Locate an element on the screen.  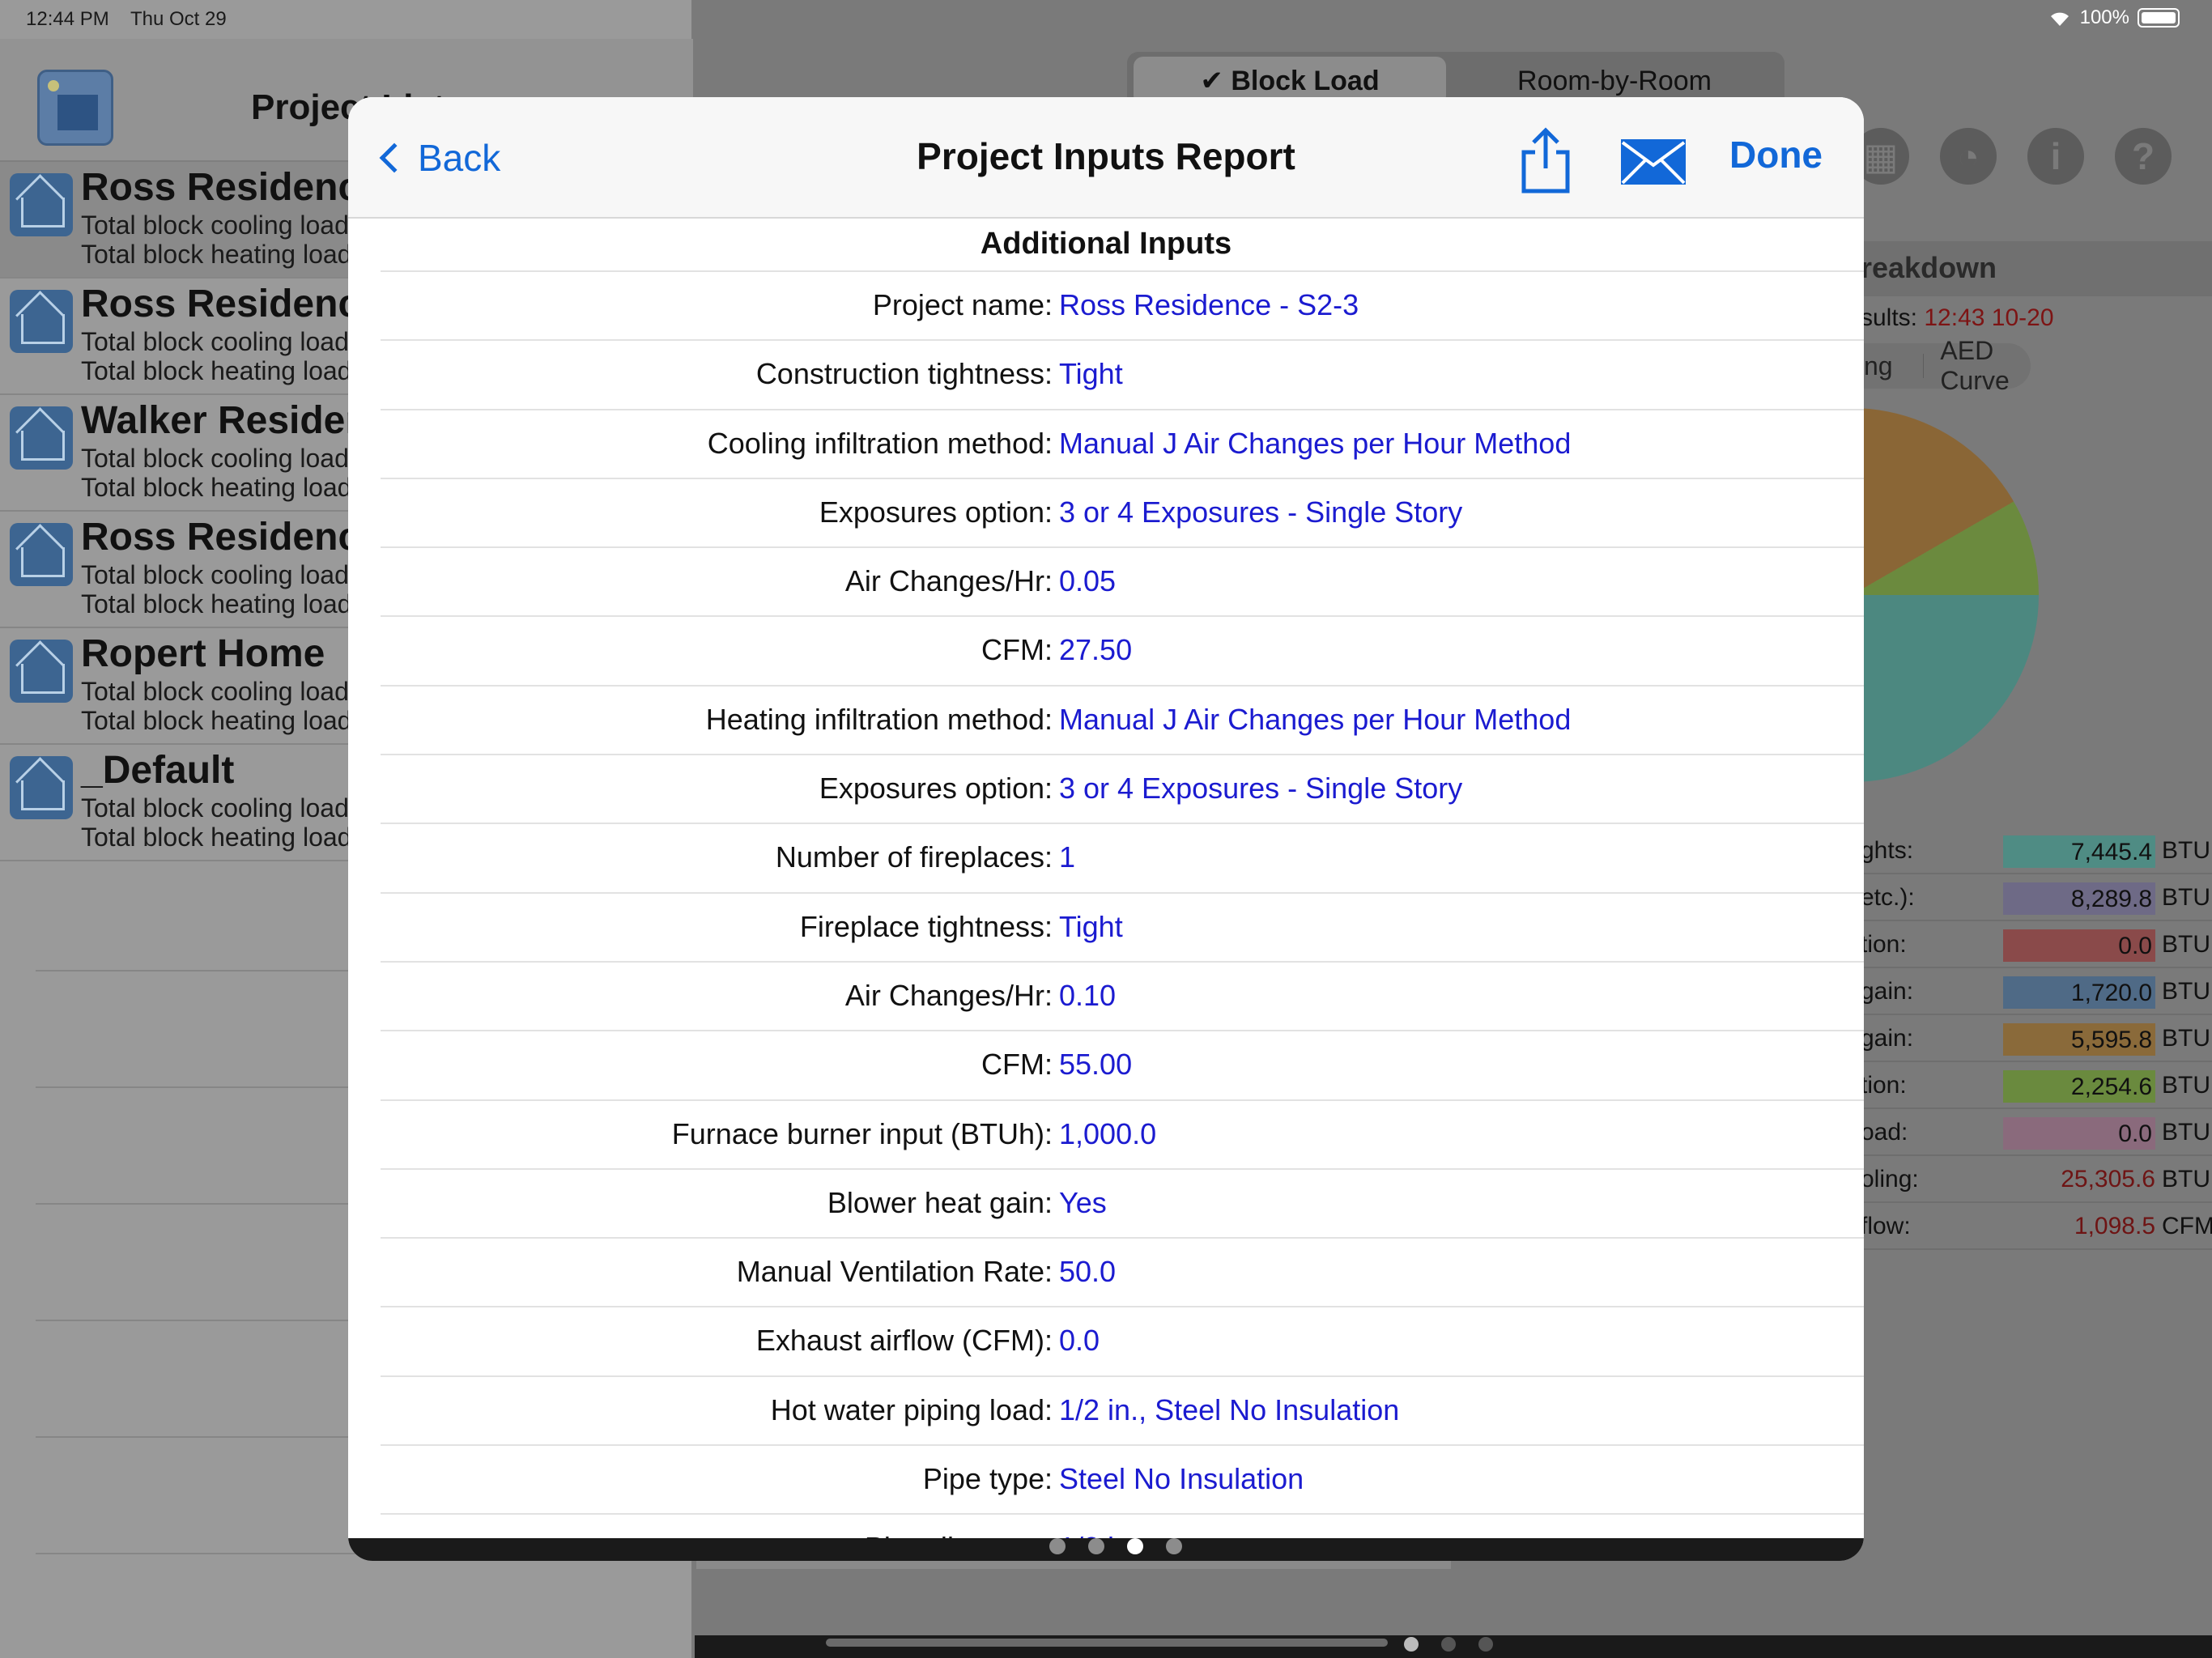
app-logo-icon is located at coordinates (75, 108).